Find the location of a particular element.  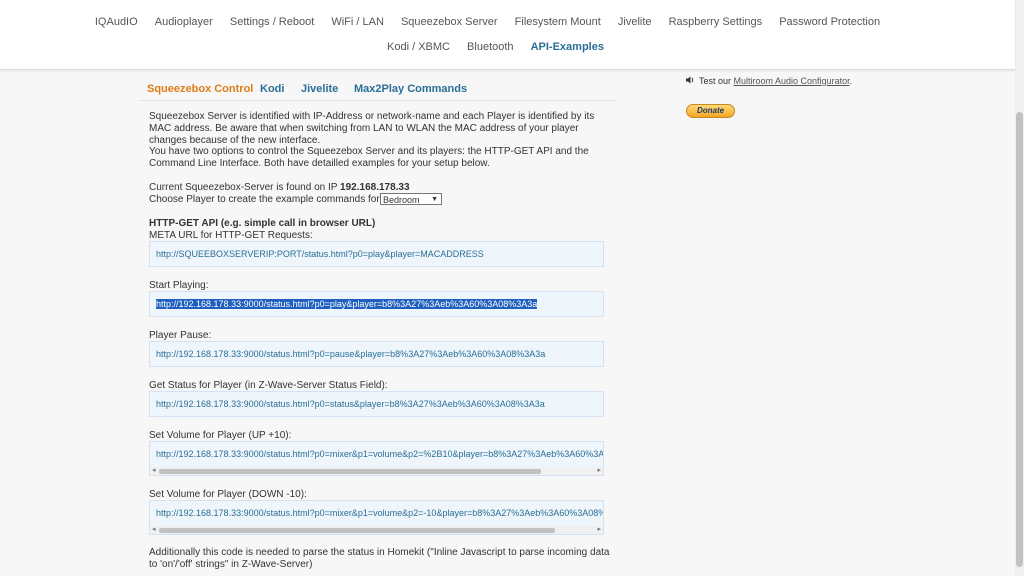

test-prefix: Test our is located at coordinates (716, 81).